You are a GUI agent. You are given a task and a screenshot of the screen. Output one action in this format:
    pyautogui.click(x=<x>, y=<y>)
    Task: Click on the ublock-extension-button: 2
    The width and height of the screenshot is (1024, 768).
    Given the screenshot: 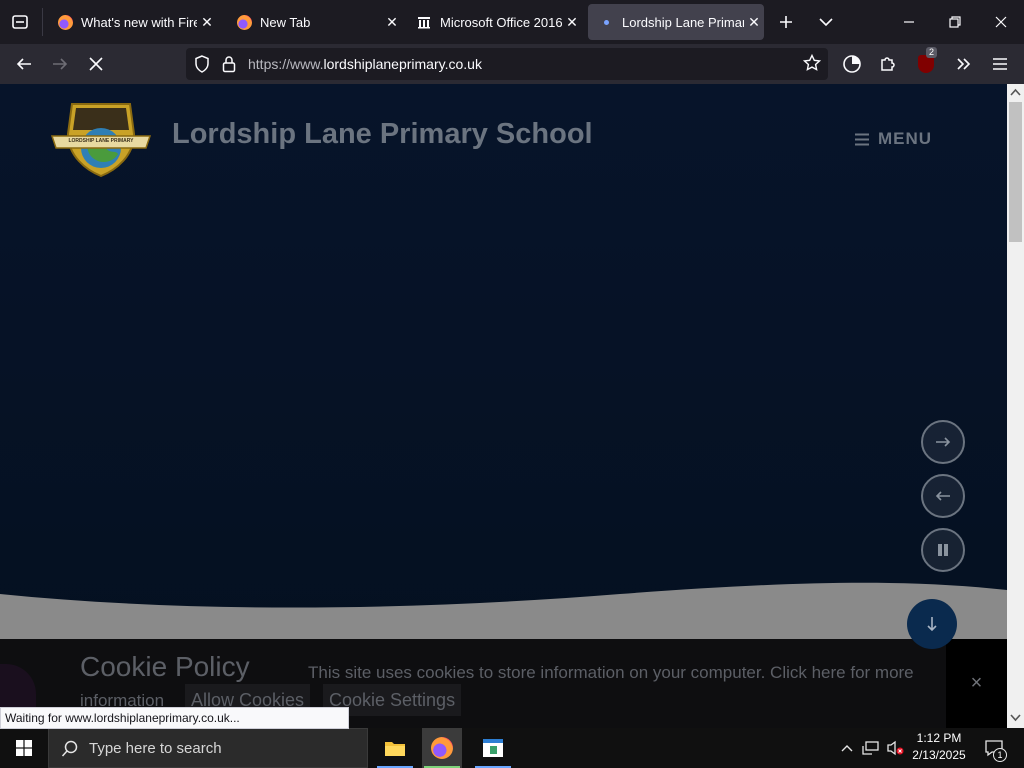 What is the action you would take?
    pyautogui.click(x=926, y=63)
    